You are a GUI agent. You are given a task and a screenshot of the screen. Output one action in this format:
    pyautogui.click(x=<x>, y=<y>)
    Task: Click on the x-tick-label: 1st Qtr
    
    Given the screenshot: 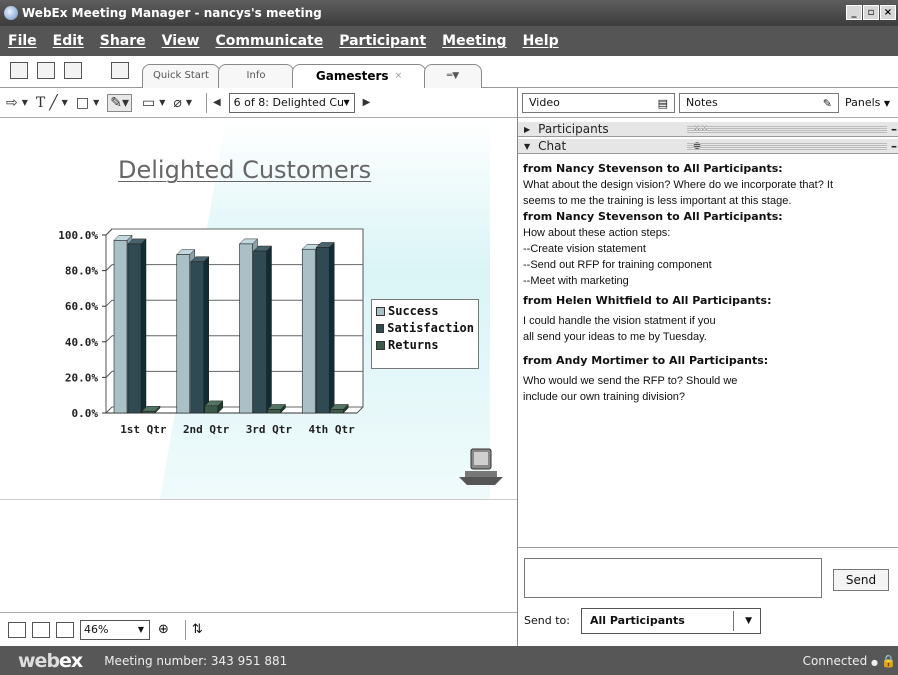 What is the action you would take?
    pyautogui.click(x=143, y=429)
    